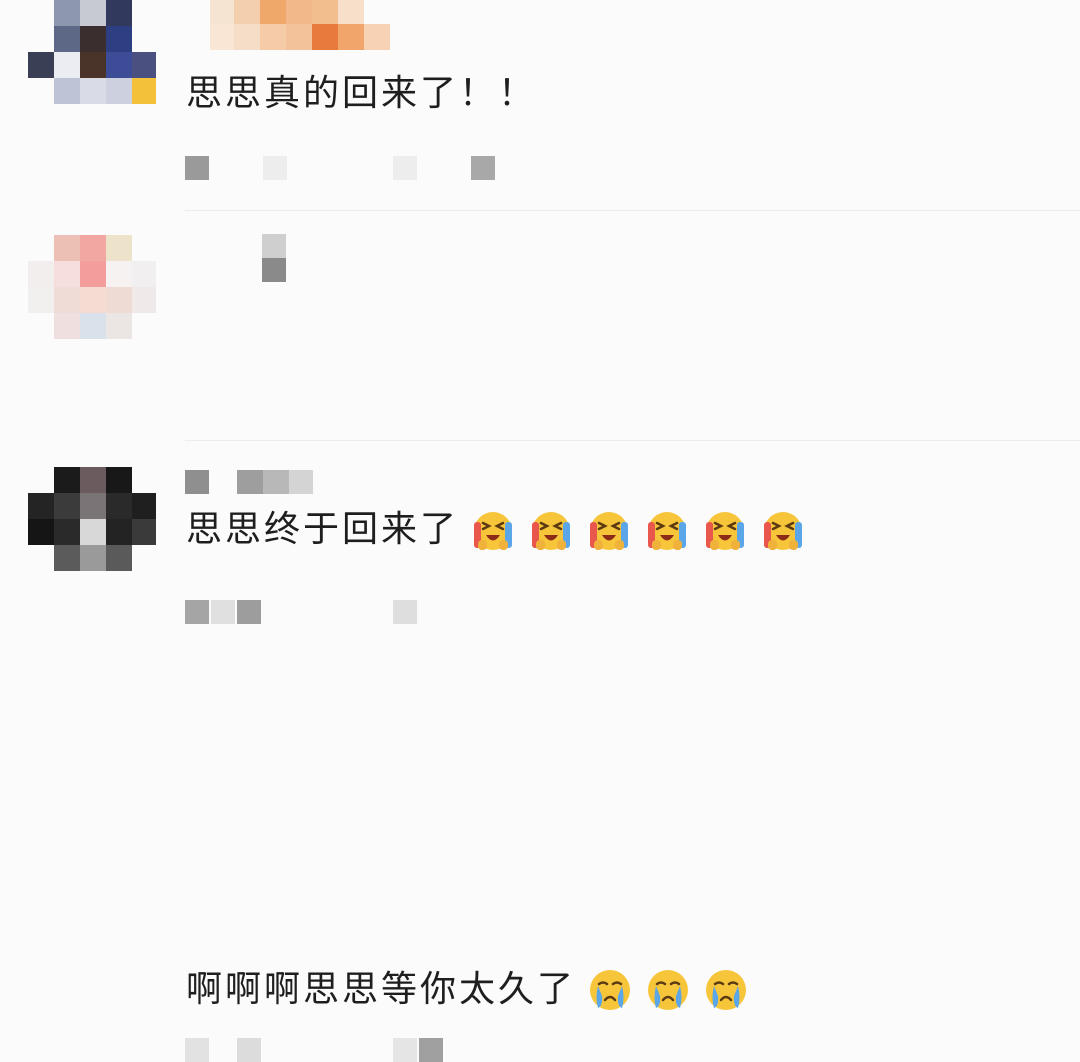 This screenshot has height=1062, width=1080. I want to click on comment-text-body: 啊啊啊思思等你太久了, so click(381, 989).